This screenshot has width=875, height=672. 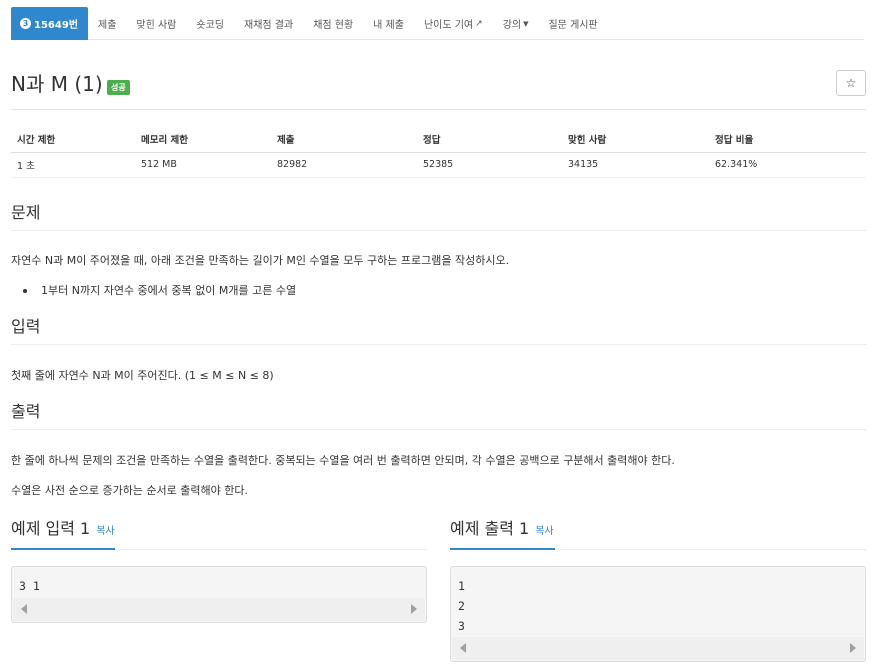 What do you see at coordinates (438, 90) in the screenshot?
I see `problem-header: N과 M (1) 성공 ☆` at bounding box center [438, 90].